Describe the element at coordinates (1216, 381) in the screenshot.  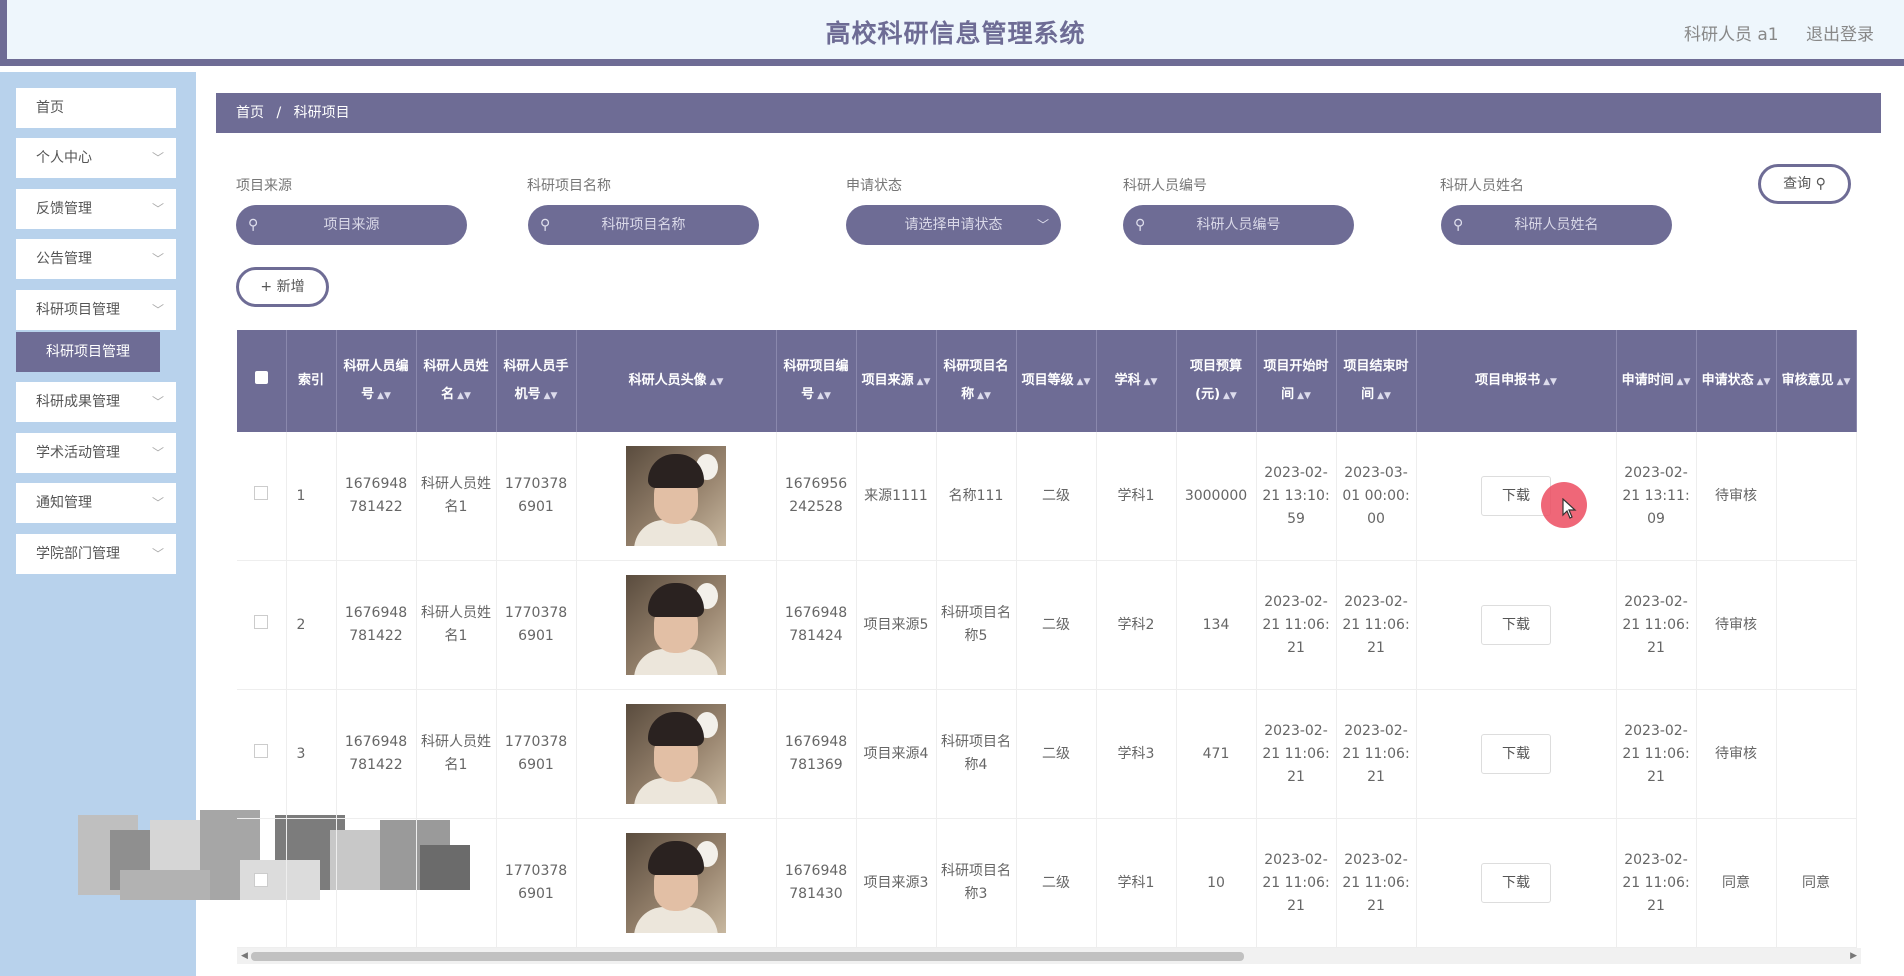
I see `column-header-budget: 项目预算(元) ▲▼` at that location.